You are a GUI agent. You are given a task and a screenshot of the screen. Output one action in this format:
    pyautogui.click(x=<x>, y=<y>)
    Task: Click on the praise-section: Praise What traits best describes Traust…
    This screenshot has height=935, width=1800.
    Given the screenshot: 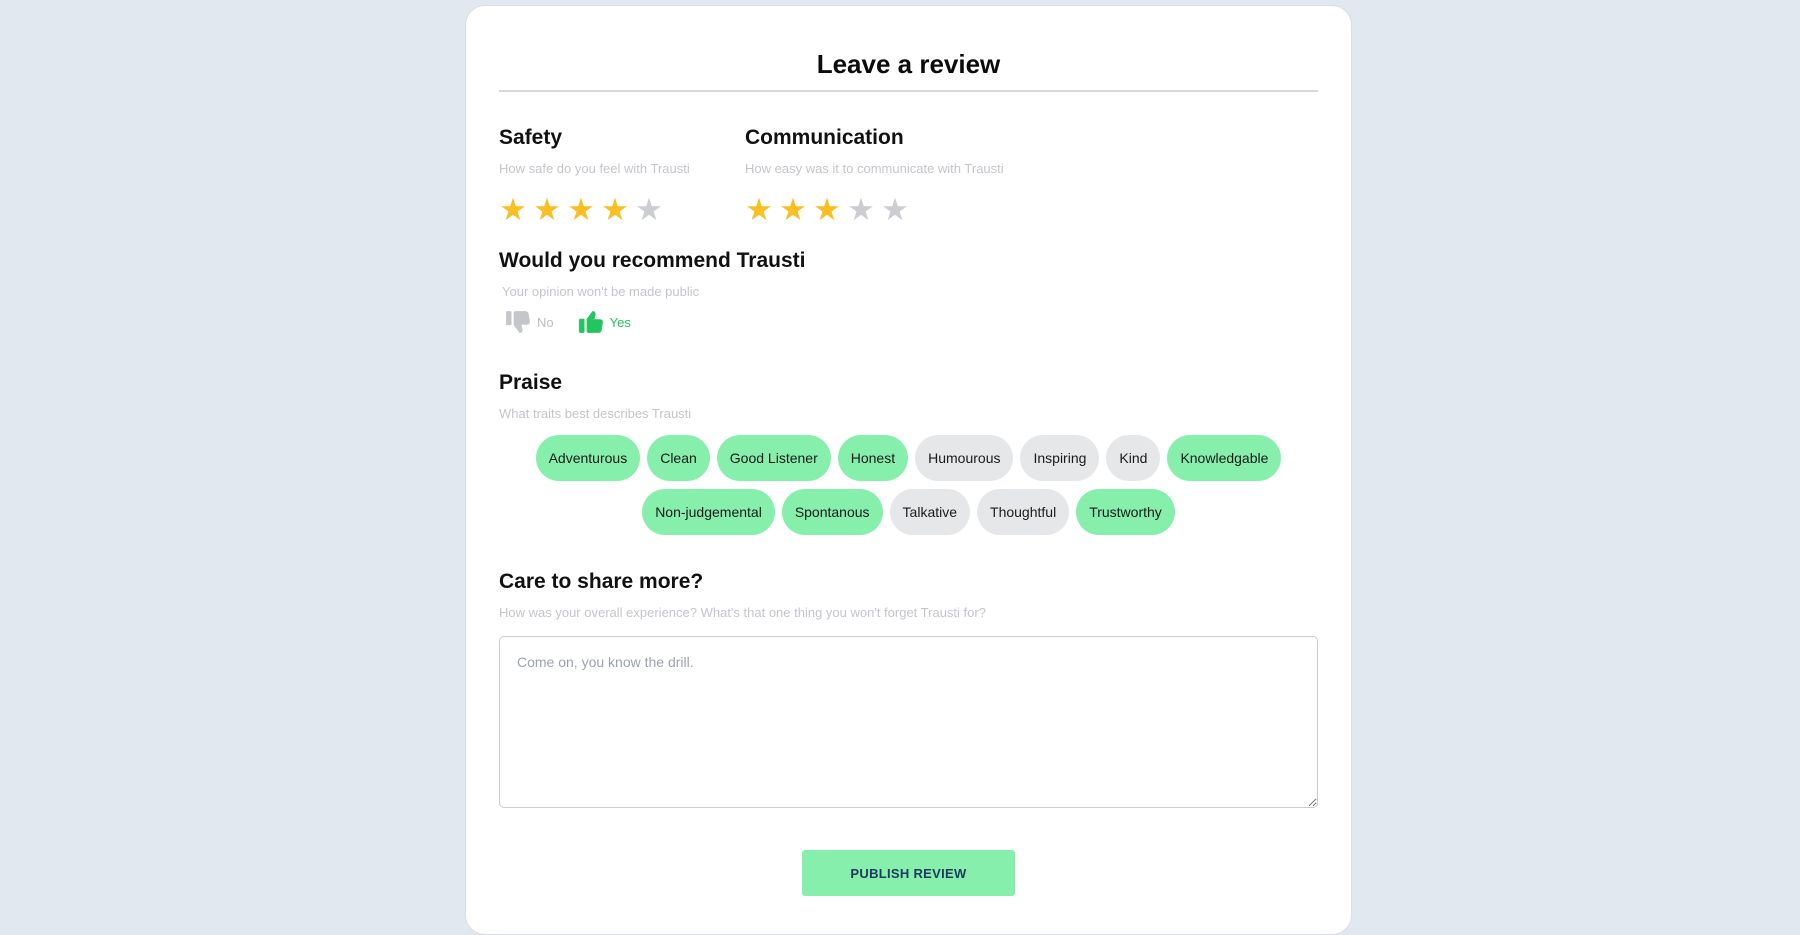 What is the action you would take?
    pyautogui.click(x=908, y=453)
    